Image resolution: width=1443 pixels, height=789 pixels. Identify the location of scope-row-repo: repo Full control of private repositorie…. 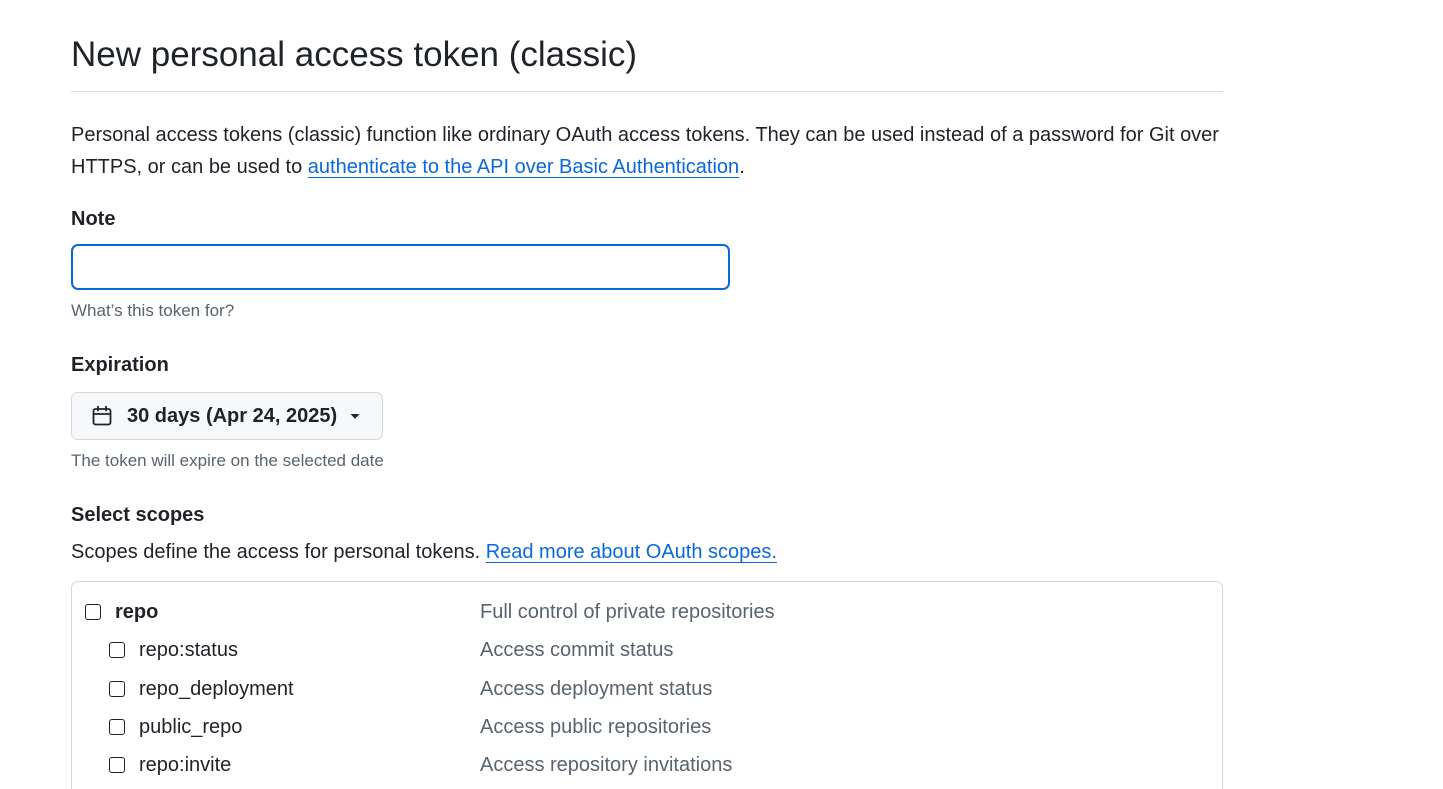
(647, 614).